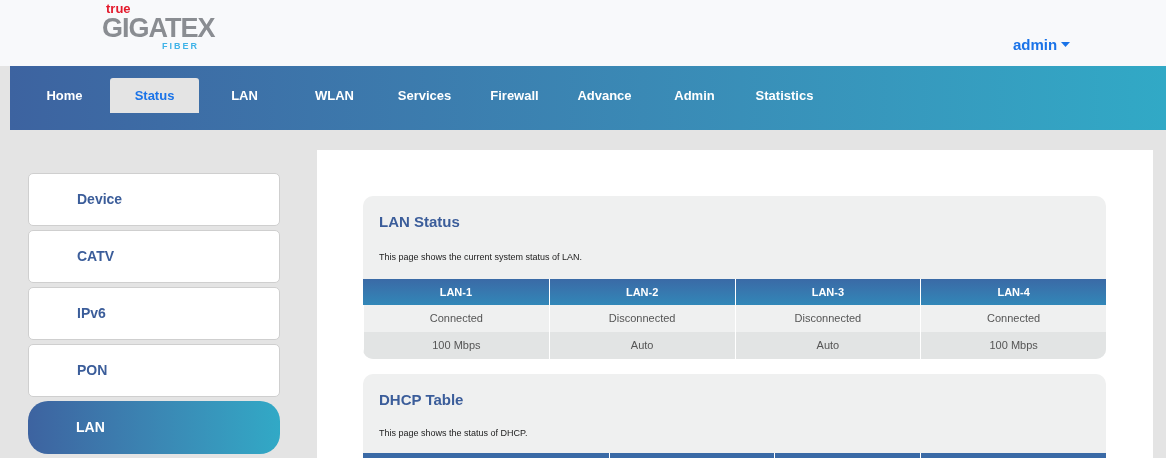 The image size is (1166, 458). Describe the element at coordinates (1042, 45) in the screenshot. I see `user-menu: admin` at that location.